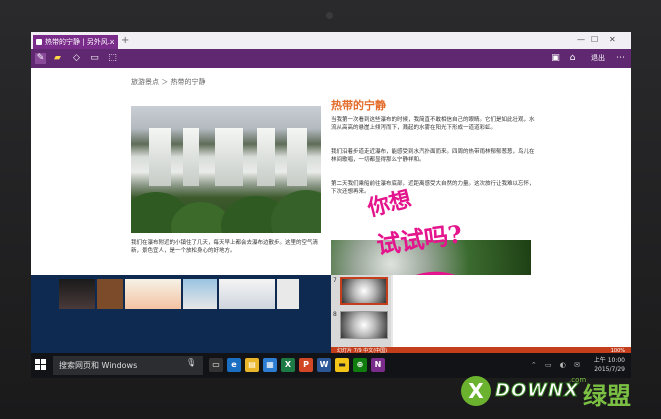 The image size is (661, 419). I want to click on highlighter-tool-icon: ▰, so click(57, 58).